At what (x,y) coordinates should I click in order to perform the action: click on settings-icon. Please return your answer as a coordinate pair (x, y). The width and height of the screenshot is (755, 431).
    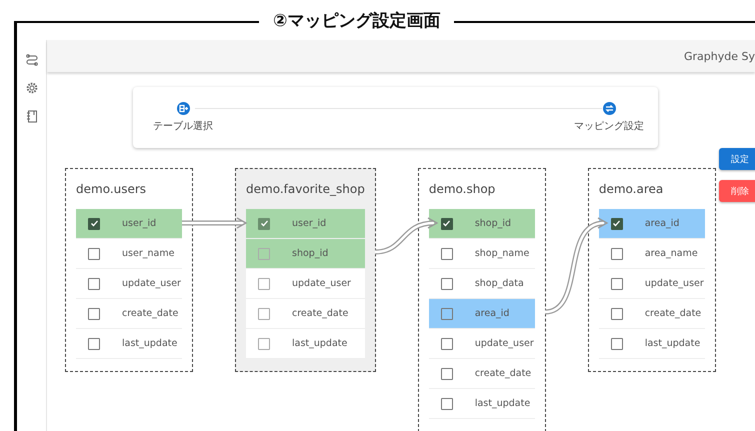
    Looking at the image, I should click on (32, 88).